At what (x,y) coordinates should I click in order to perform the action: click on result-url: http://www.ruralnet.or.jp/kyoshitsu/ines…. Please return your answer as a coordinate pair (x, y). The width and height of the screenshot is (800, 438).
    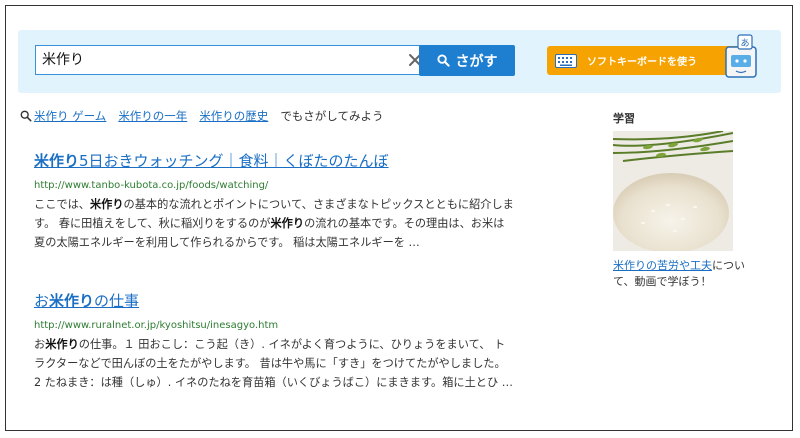
    Looking at the image, I should click on (156, 325).